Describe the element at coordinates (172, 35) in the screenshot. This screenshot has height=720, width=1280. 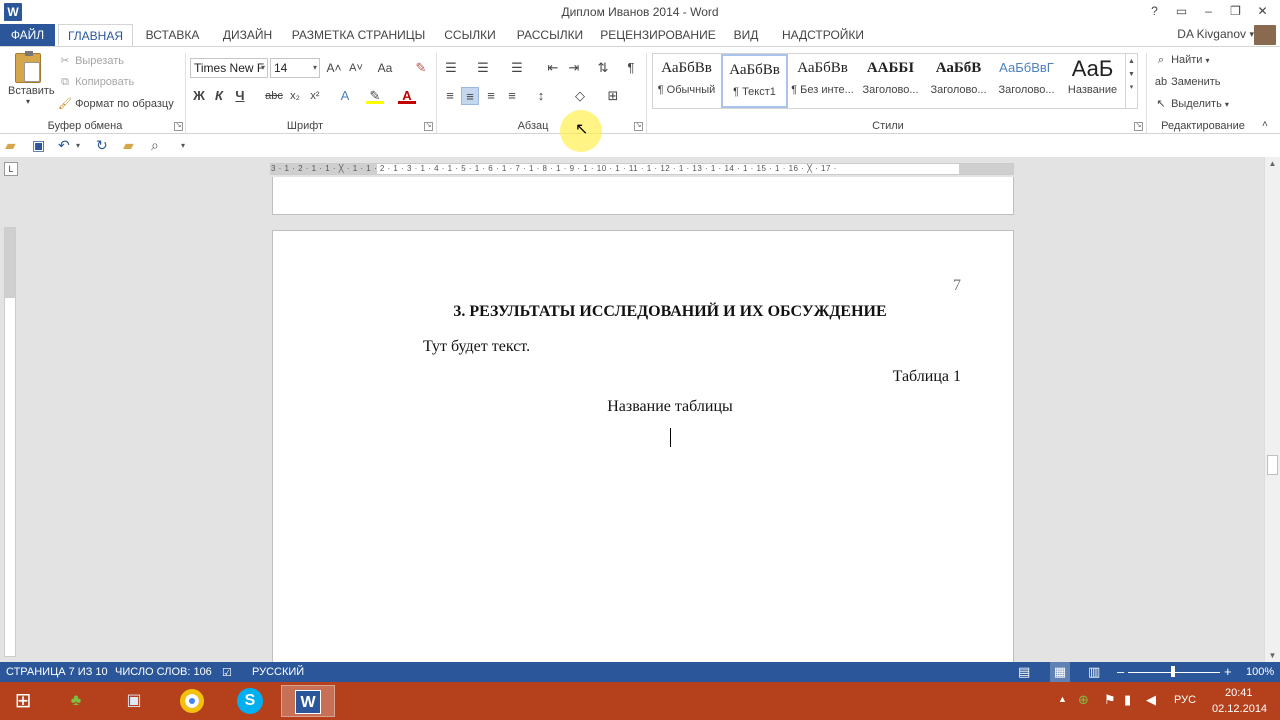
I see `tab-insert: ВСТАВКА` at that location.